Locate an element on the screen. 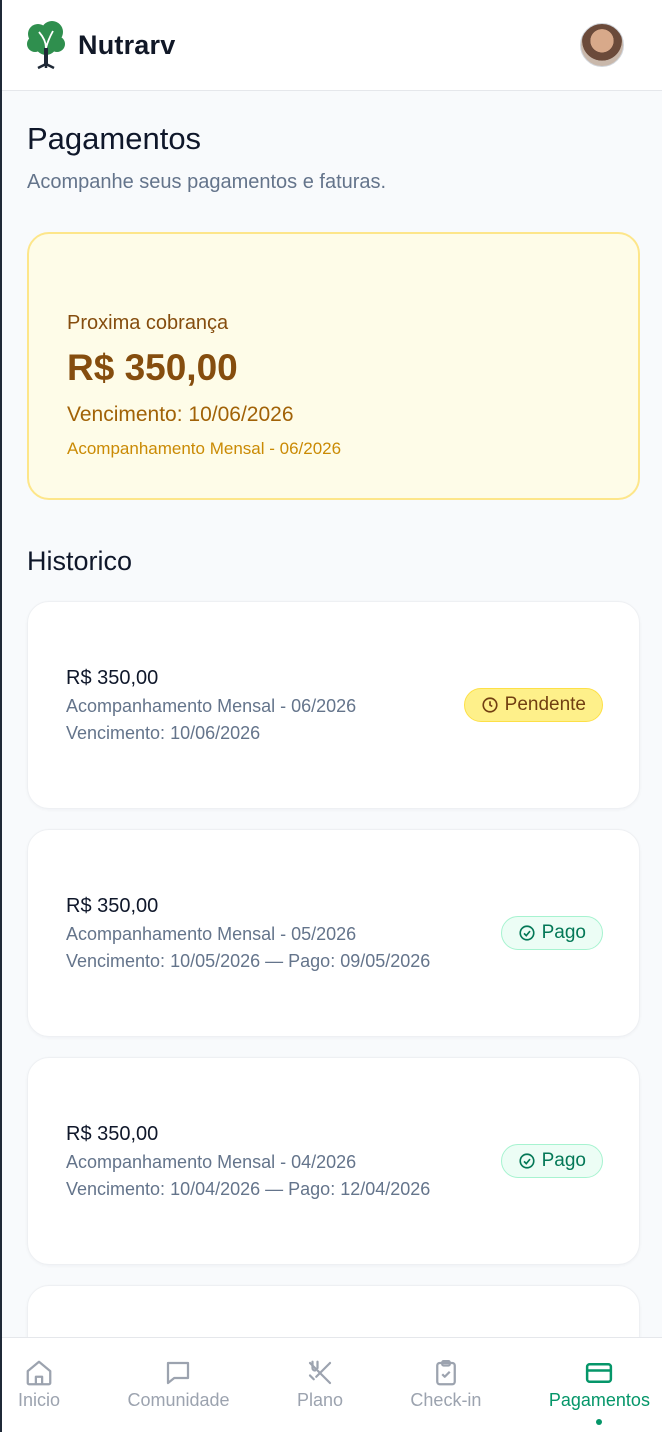 The width and height of the screenshot is (662, 1432). top-bar: Nutrarv is located at coordinates (332, 45).